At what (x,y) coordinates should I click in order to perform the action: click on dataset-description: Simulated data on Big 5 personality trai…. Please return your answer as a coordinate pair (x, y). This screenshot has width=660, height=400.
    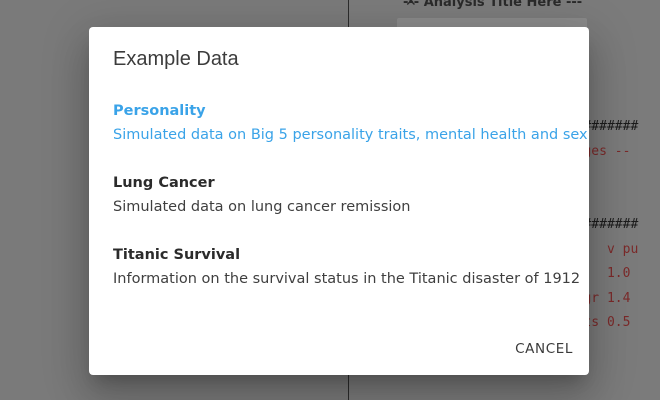
    Looking at the image, I should click on (350, 135).